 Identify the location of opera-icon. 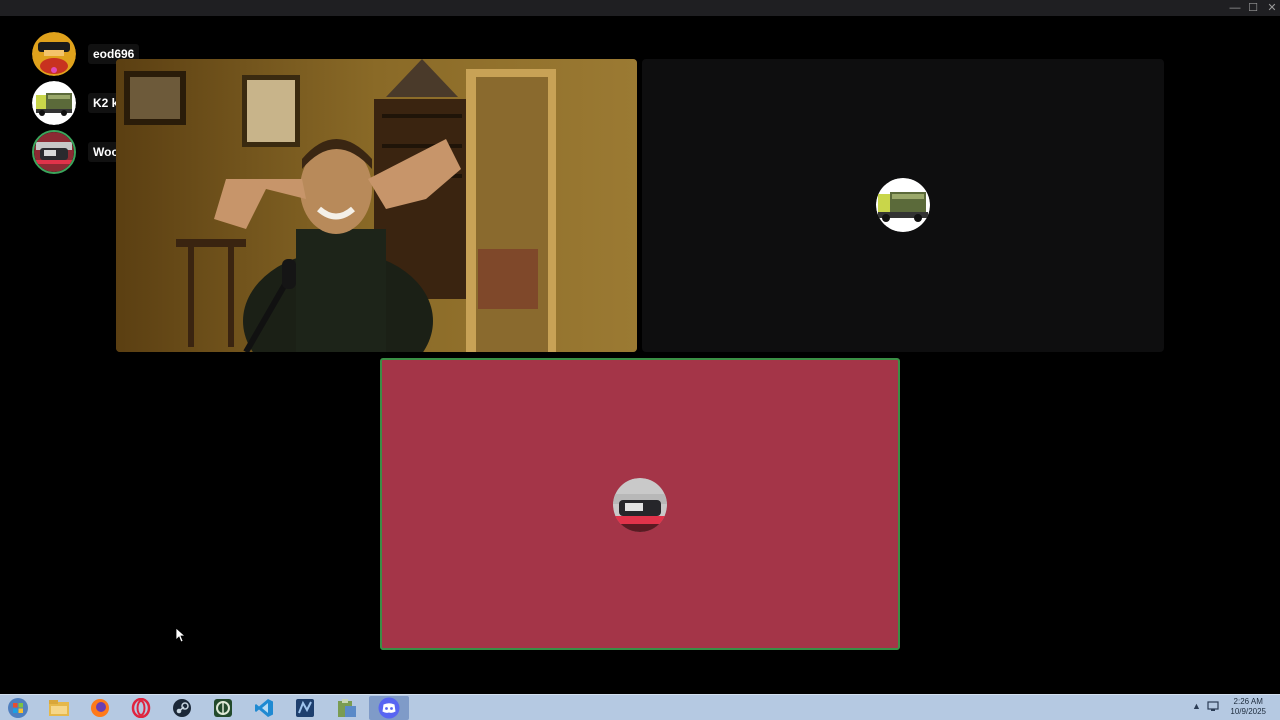
(141, 708).